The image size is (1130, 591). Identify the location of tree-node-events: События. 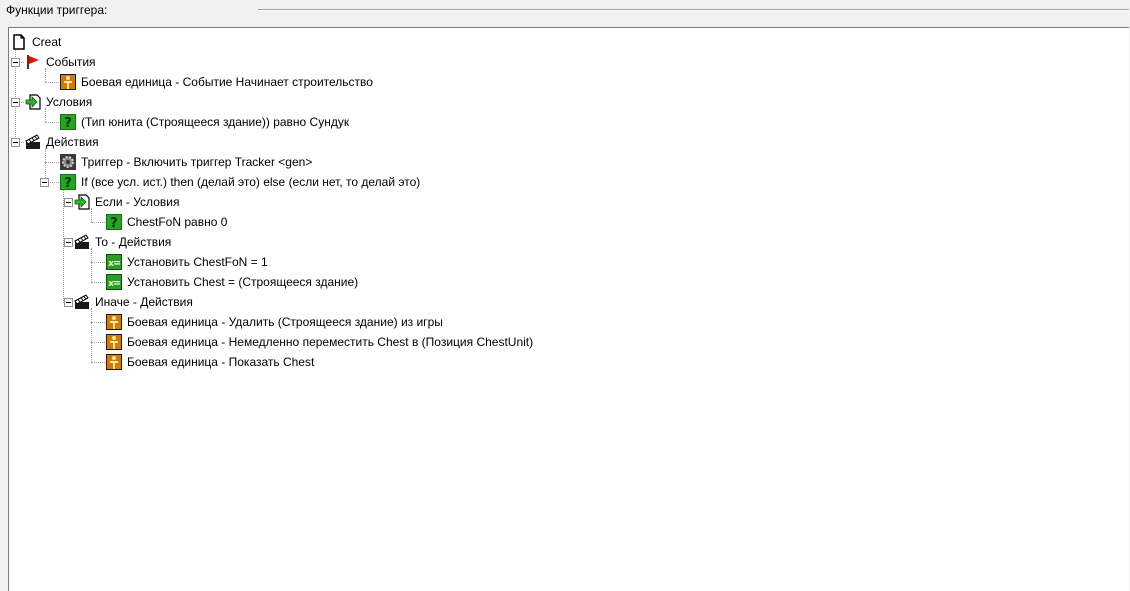
(60, 62).